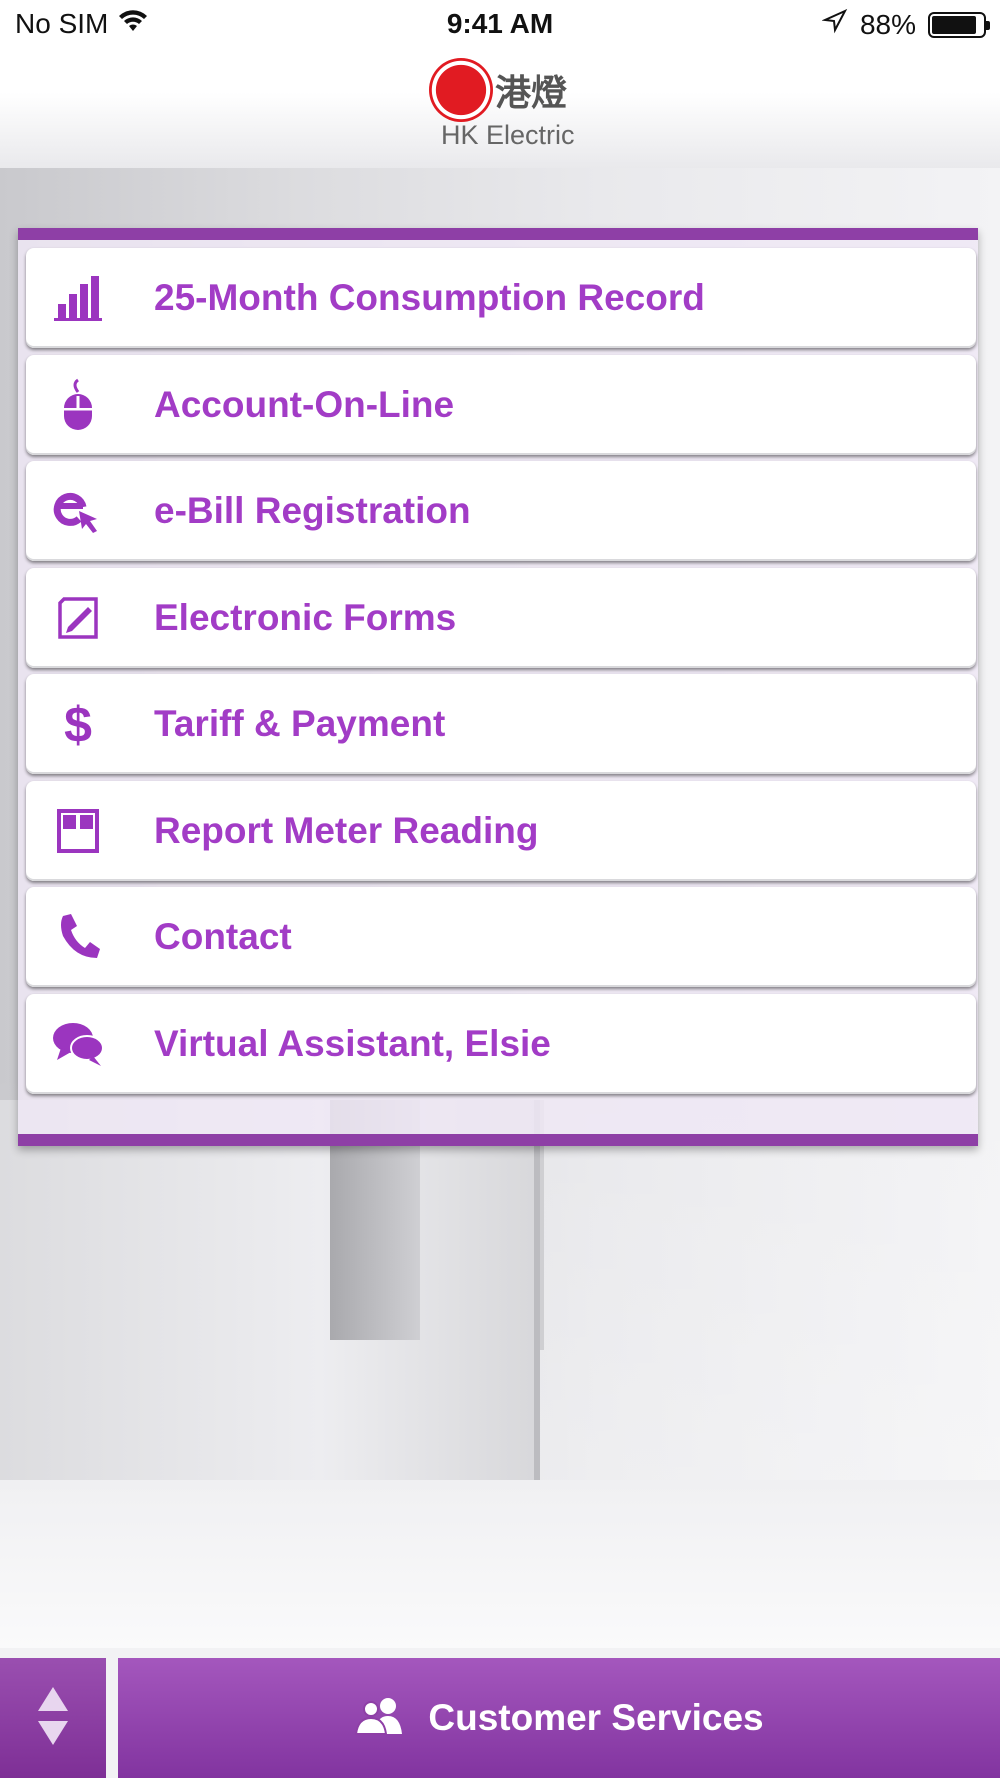 The image size is (1000, 1778). Describe the element at coordinates (501, 404) in the screenshot. I see `menu-item-account-on-line: Account-On-Line` at that location.